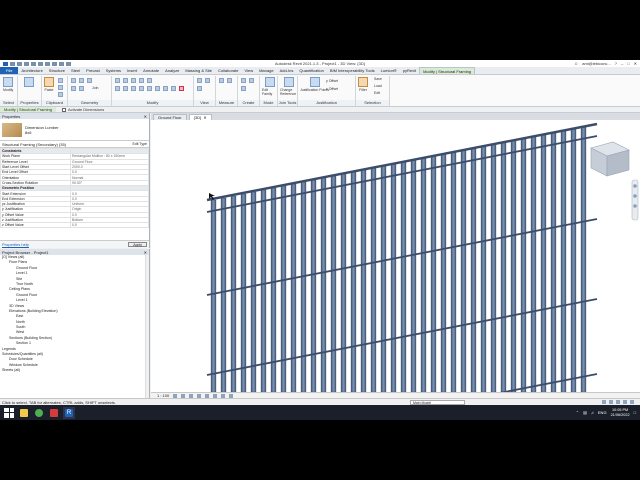  Describe the element at coordinates (69, 412) in the screenshot. I see `taskbar-revit: R` at that location.